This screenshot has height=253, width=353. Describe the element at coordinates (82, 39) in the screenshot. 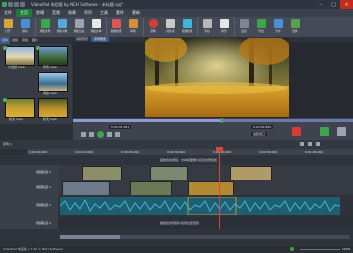

I see `tab-clip-preview: 剪辑预览` at that location.